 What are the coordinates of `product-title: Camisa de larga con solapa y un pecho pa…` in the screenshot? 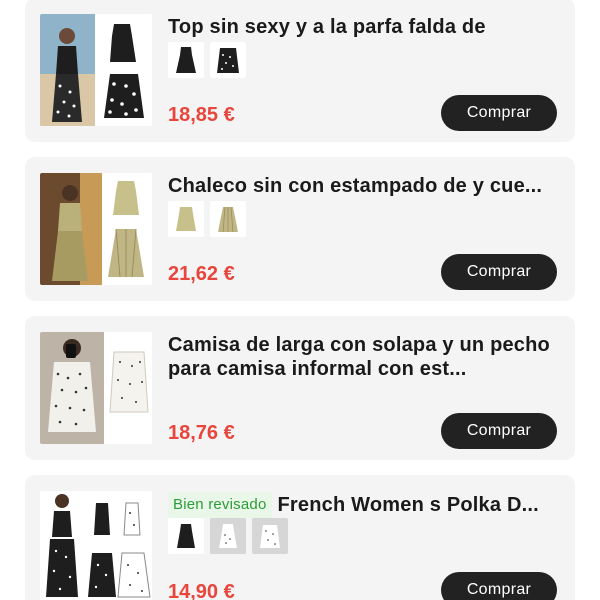 It's located at (361, 357).